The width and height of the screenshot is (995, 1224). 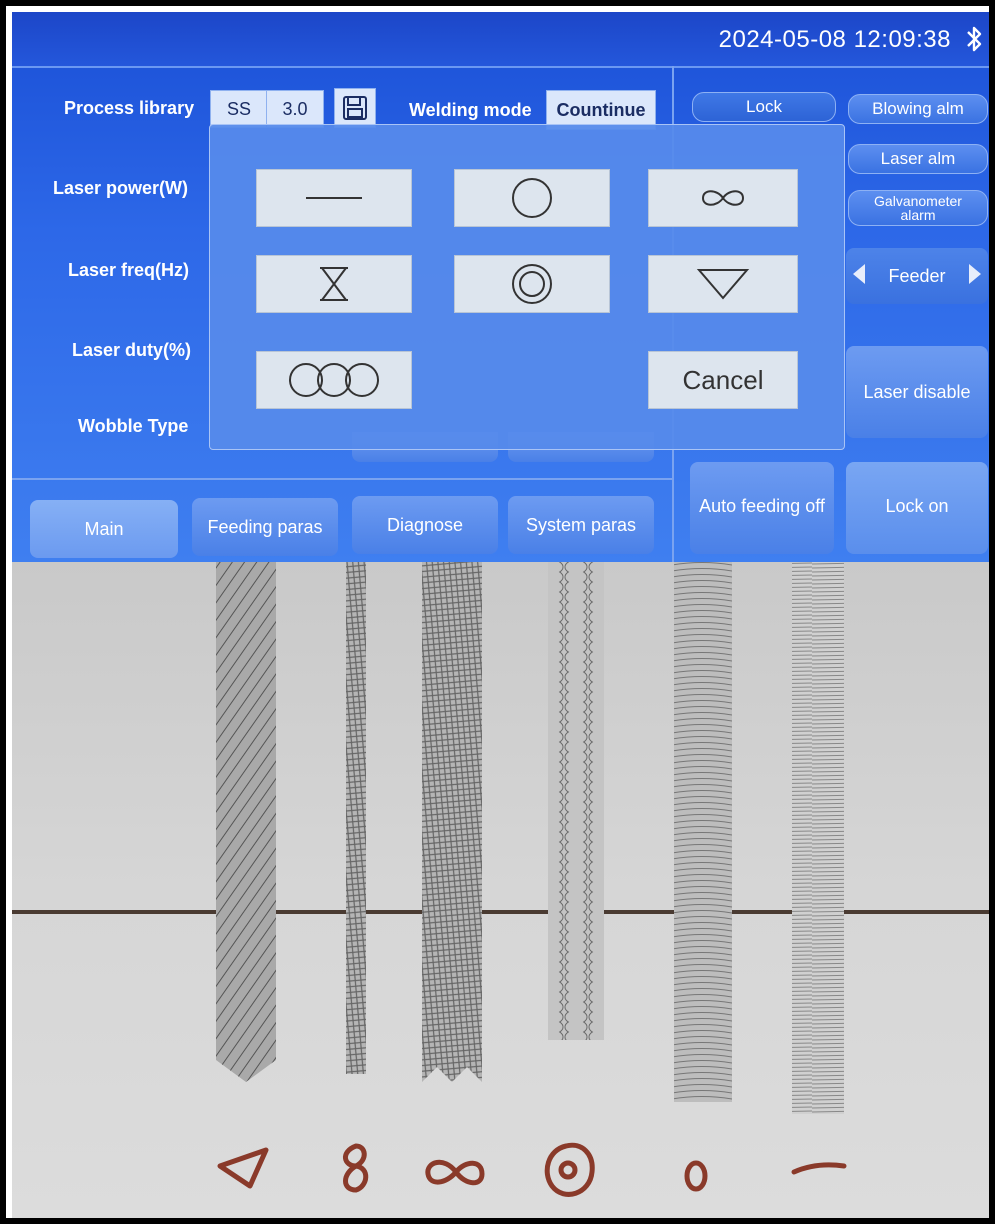 I want to click on weld-bead-double-circle, so click(x=576, y=801).